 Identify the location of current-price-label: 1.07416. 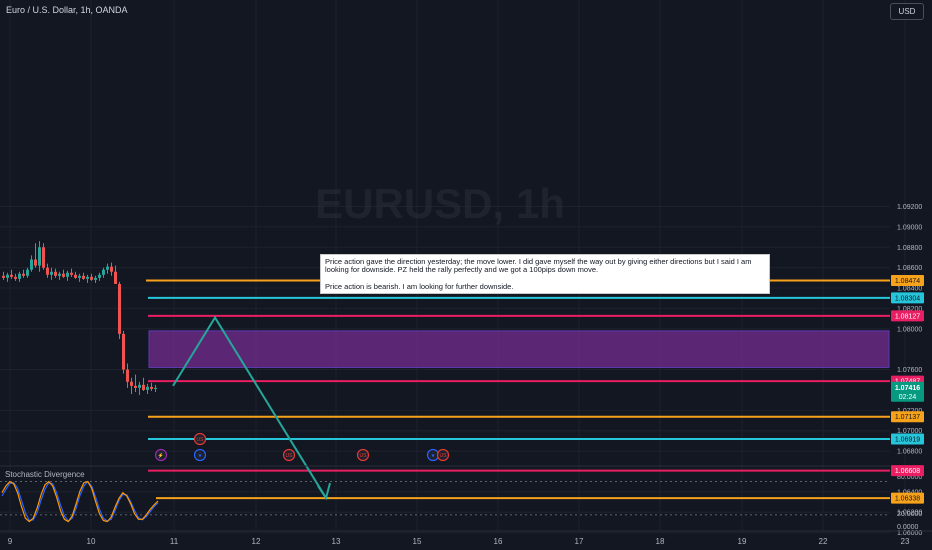
(907, 388).